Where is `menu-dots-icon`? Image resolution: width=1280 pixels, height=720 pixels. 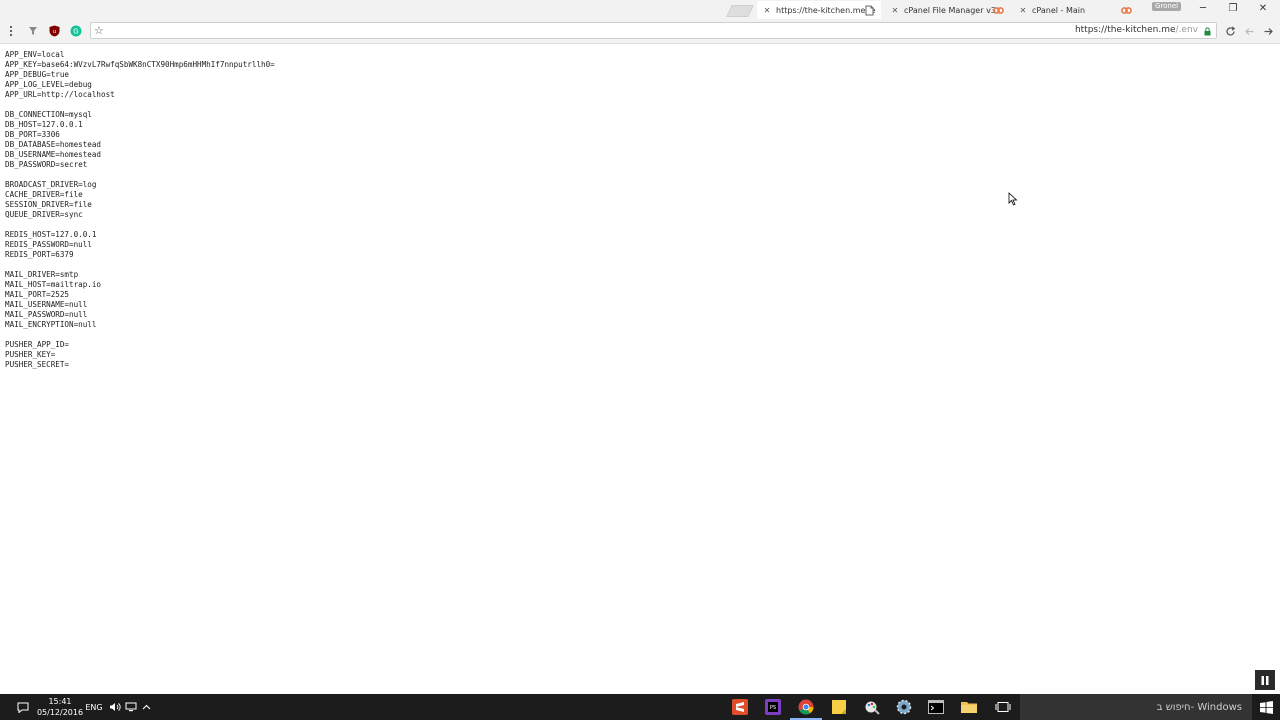
menu-dots-icon is located at coordinates (11, 31).